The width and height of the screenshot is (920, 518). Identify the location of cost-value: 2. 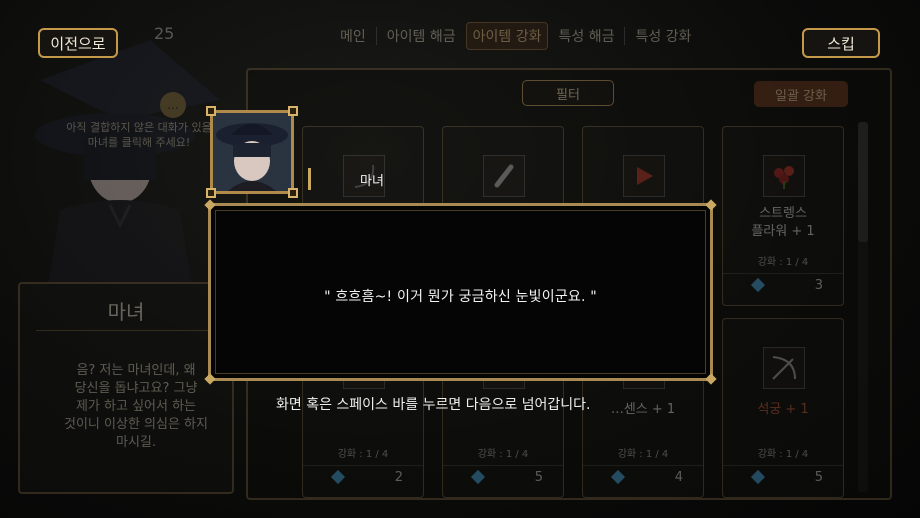
(398, 477).